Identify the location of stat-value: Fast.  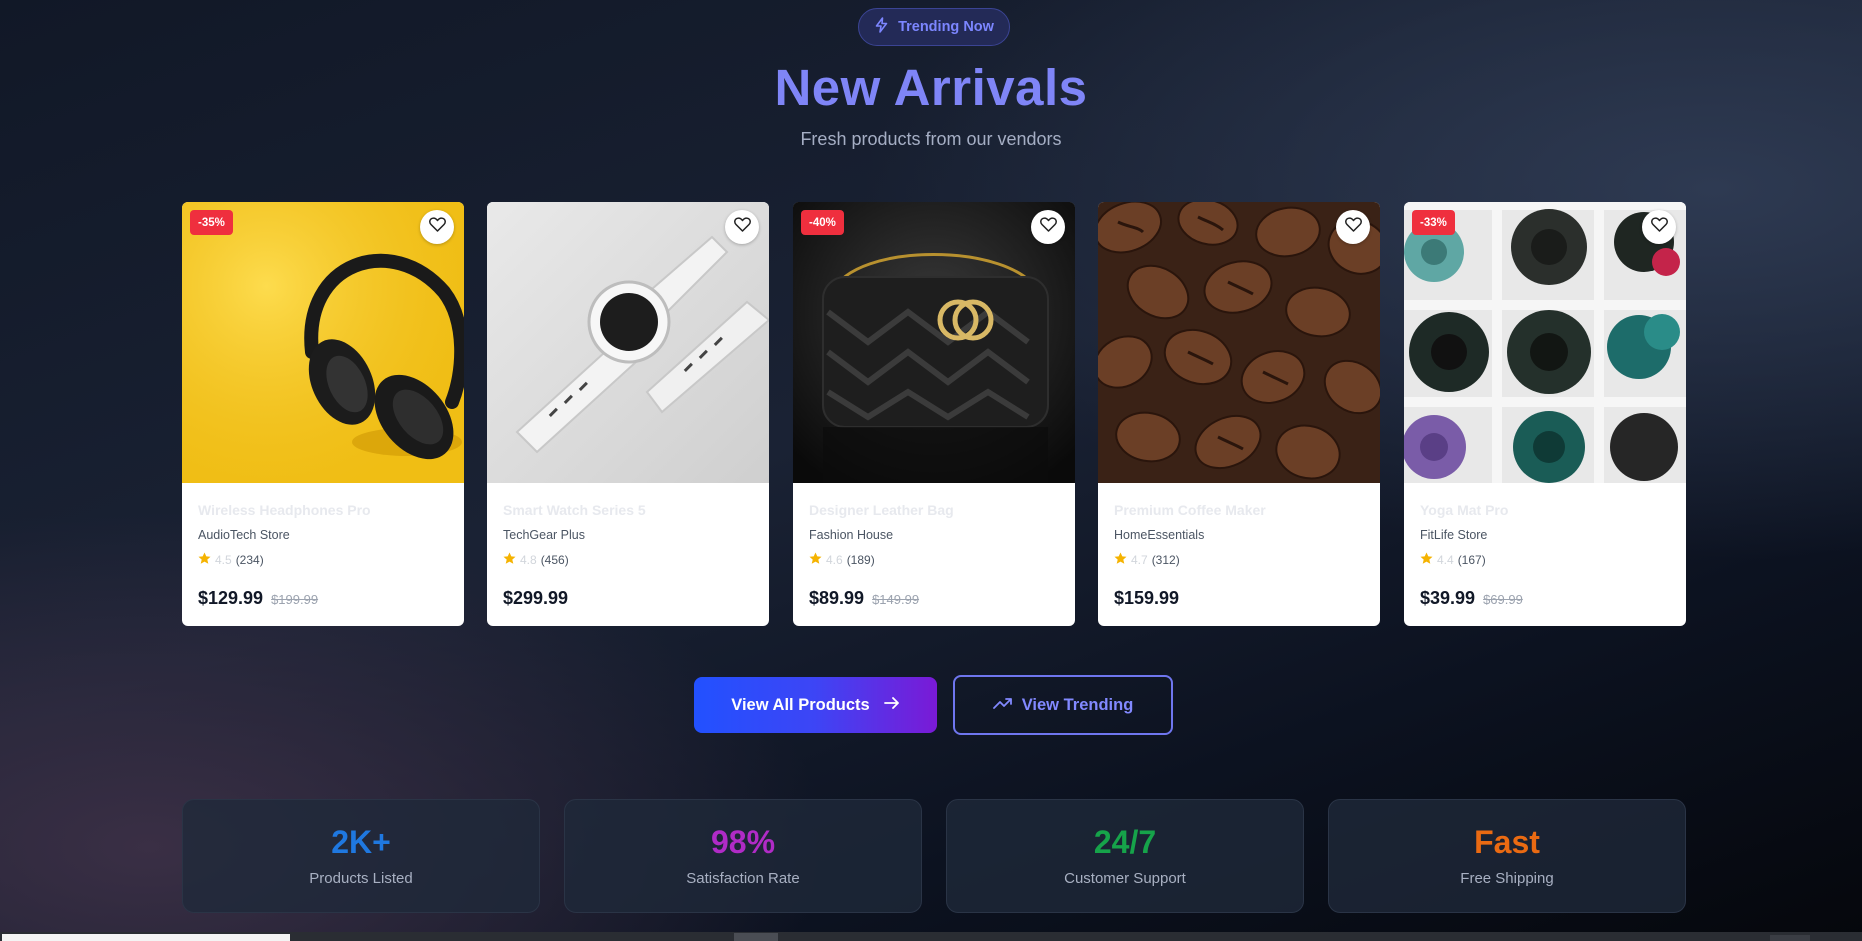
(1507, 842).